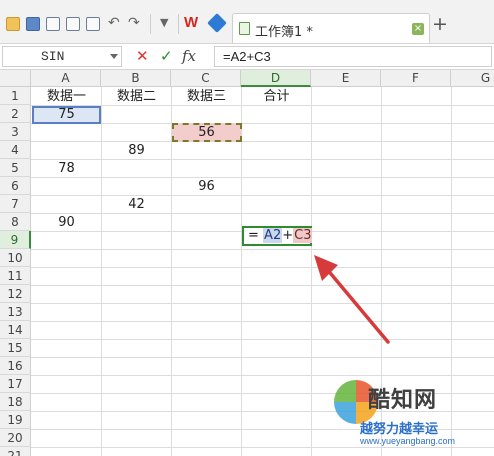 This screenshot has height=456, width=494. Describe the element at coordinates (114, 23) in the screenshot. I see `undo-icon: ↶` at that location.